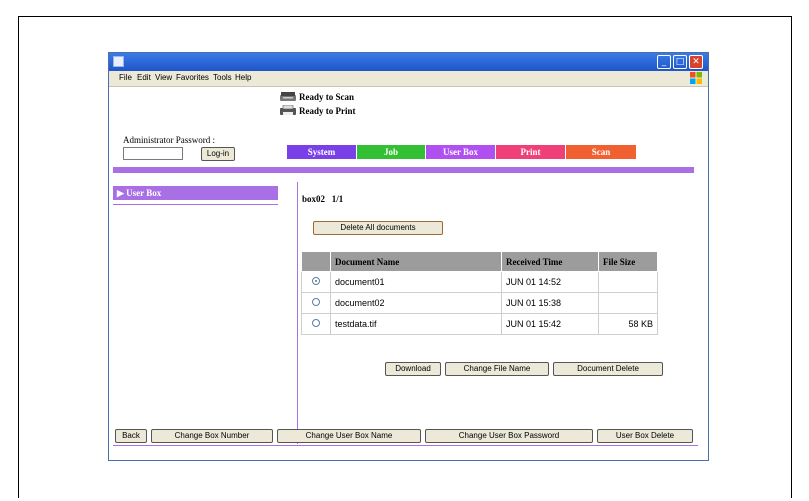  I want to click on close-button: ✕, so click(696, 62).